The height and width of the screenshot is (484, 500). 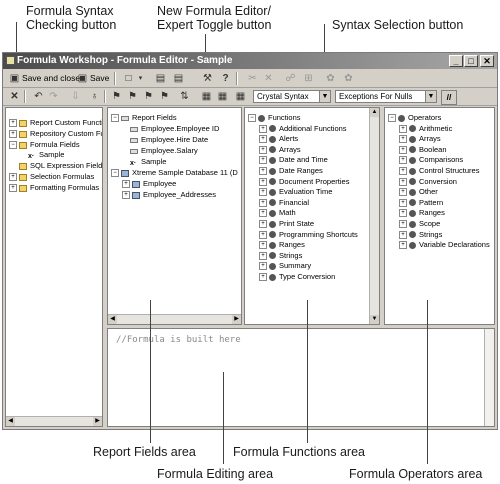 I want to click on scroll-left-icon: ◀, so click(x=10, y=421).